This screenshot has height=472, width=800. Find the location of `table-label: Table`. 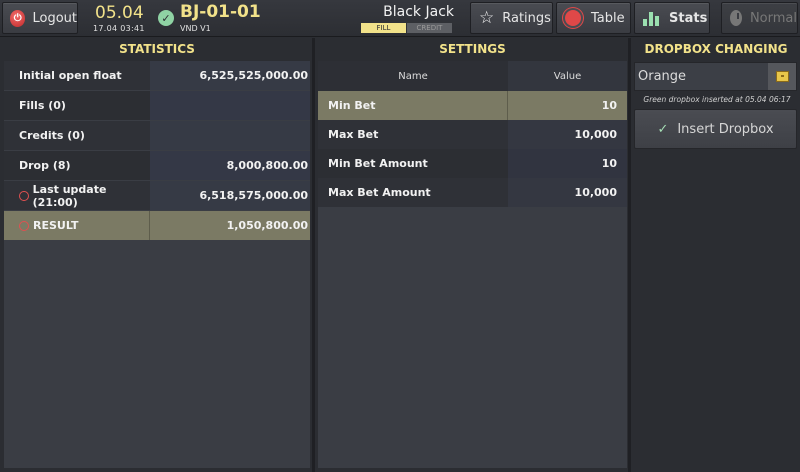

table-label: Table is located at coordinates (608, 18).